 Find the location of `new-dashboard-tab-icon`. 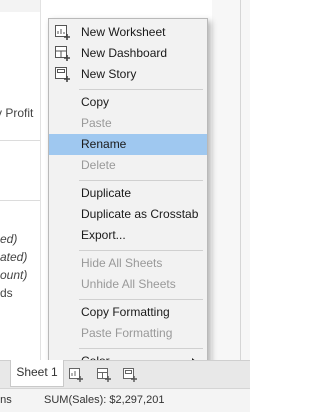

new-dashboard-tab-icon is located at coordinates (104, 375).